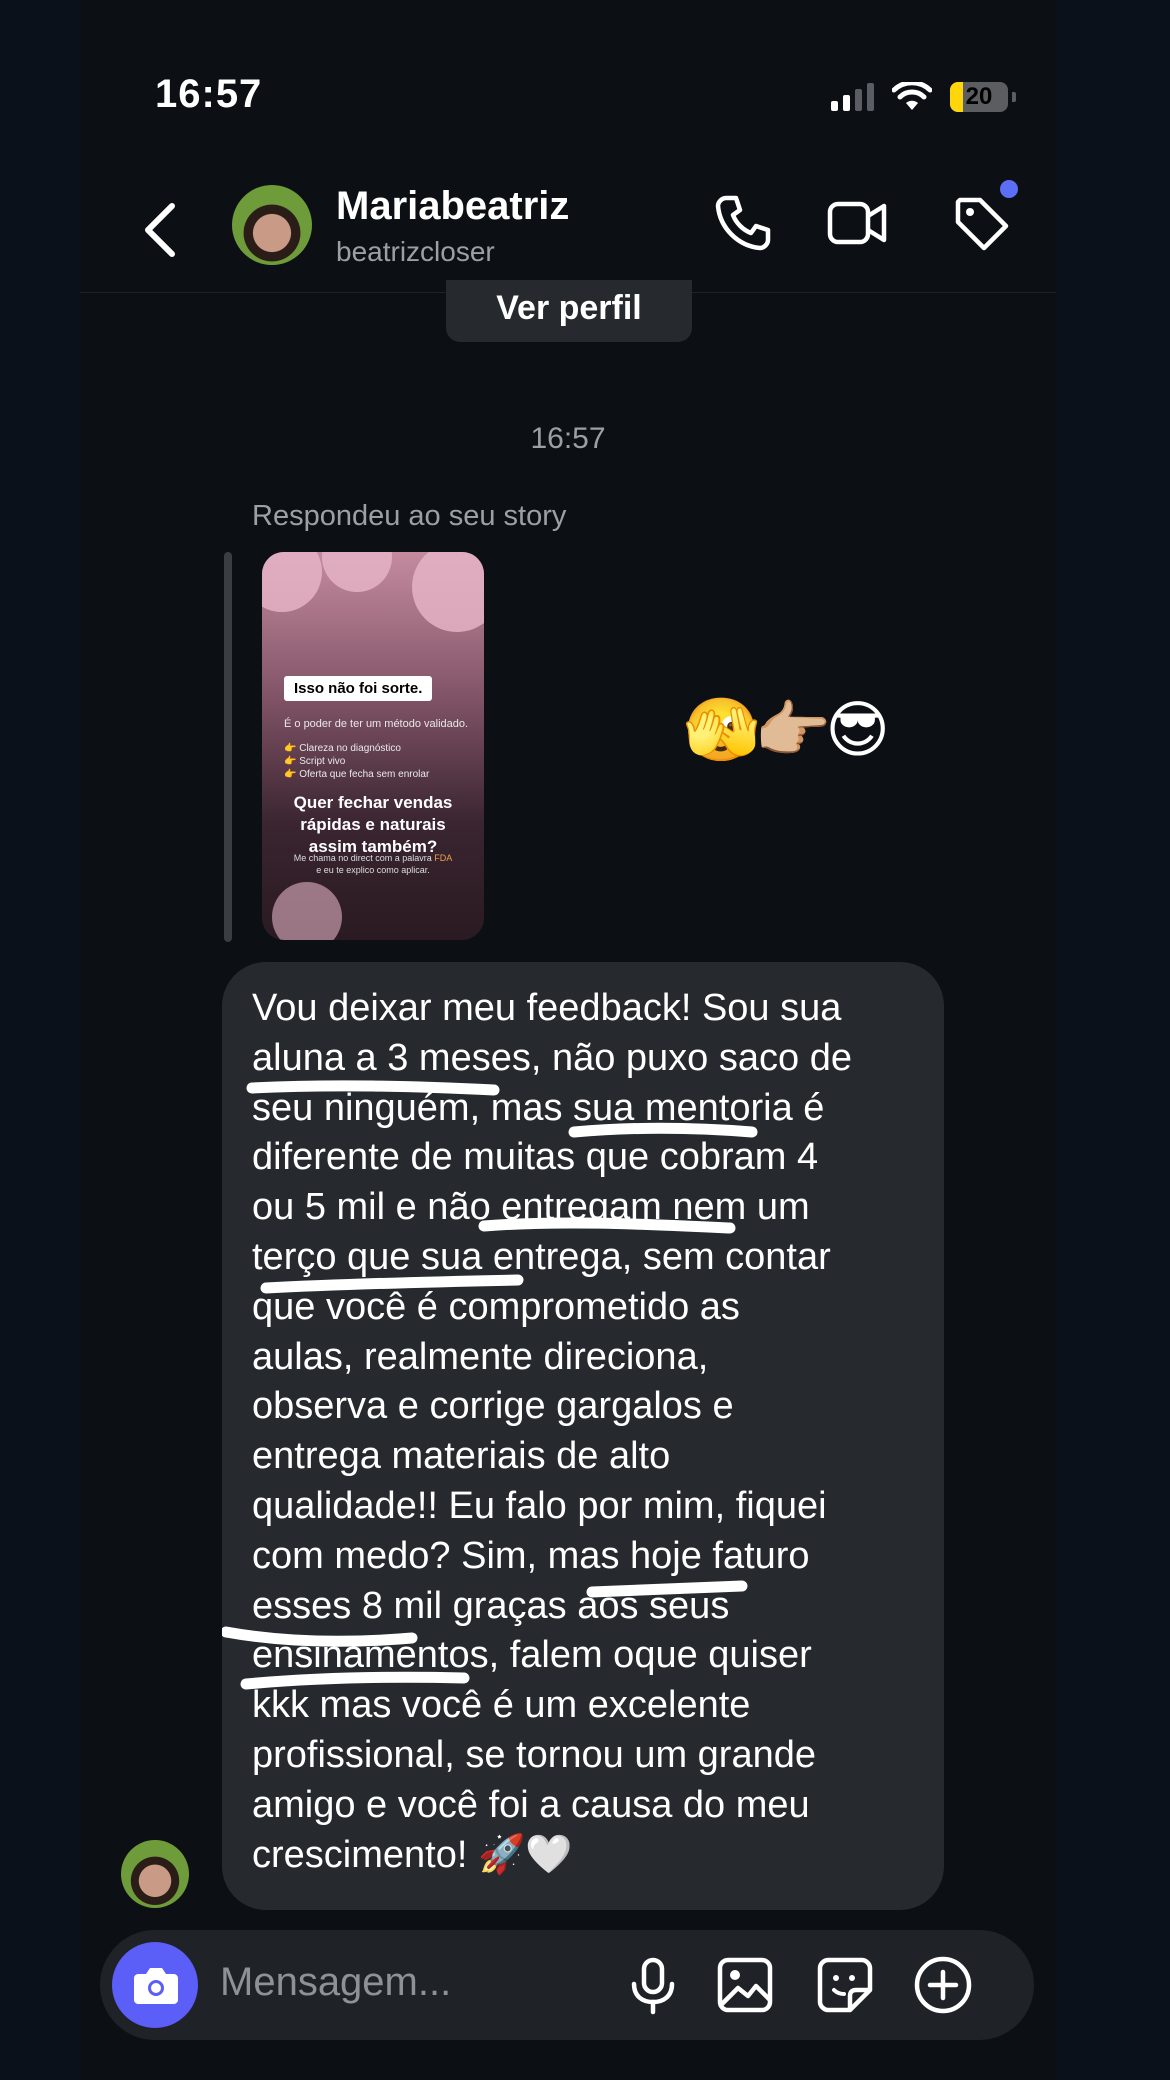 The width and height of the screenshot is (1170, 2080). What do you see at coordinates (1014, 97) in the screenshot?
I see `battery-cap` at bounding box center [1014, 97].